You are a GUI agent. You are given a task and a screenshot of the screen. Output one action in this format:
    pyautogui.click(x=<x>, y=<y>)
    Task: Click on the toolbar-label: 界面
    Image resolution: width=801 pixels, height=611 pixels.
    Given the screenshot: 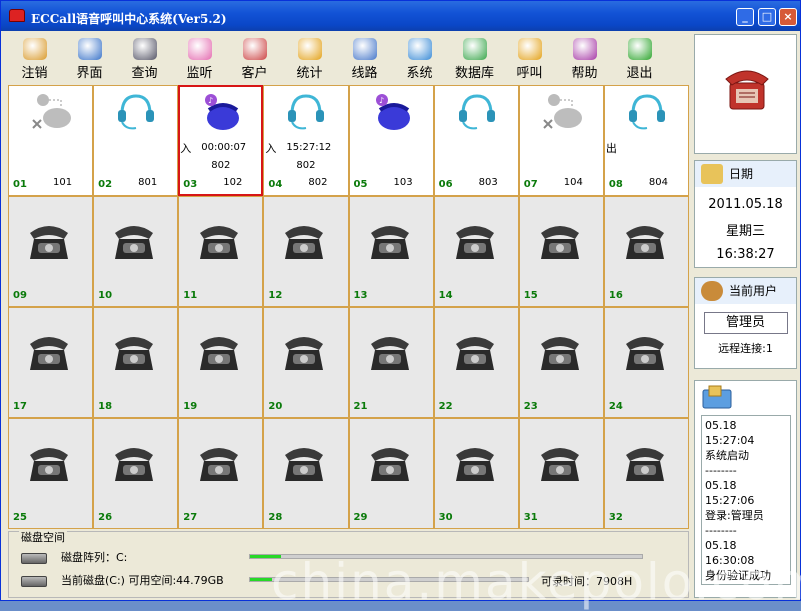 What is the action you would take?
    pyautogui.click(x=89, y=73)
    